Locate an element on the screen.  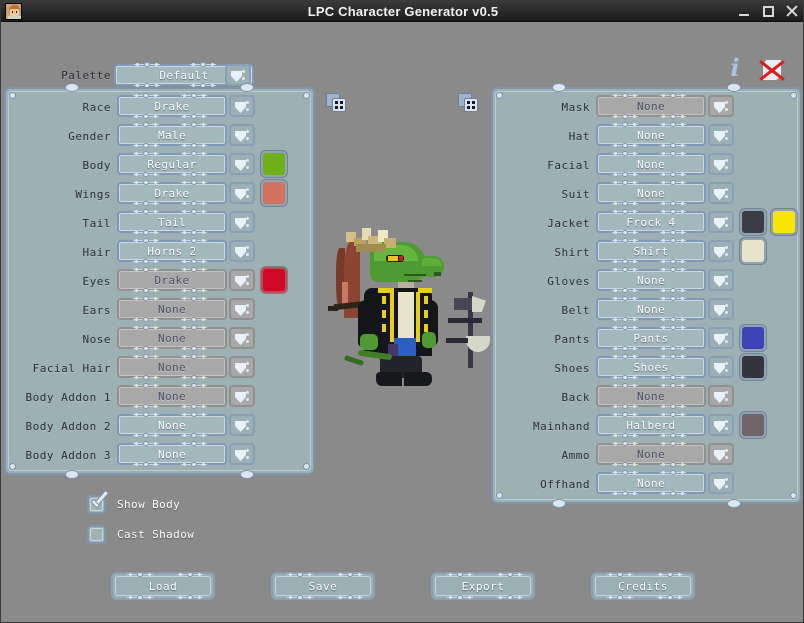
show-body-checkbox is located at coordinates (97, 502).